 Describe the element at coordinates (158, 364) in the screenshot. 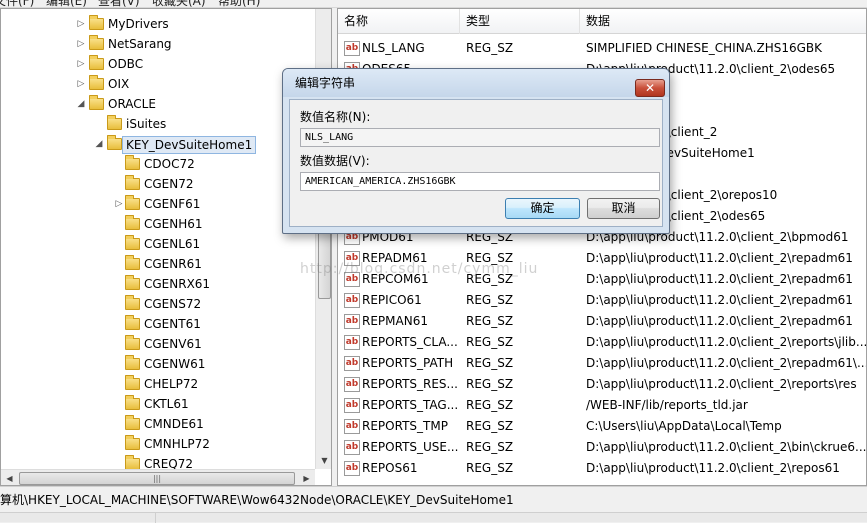

I see `tree-item: CGENW61` at that location.